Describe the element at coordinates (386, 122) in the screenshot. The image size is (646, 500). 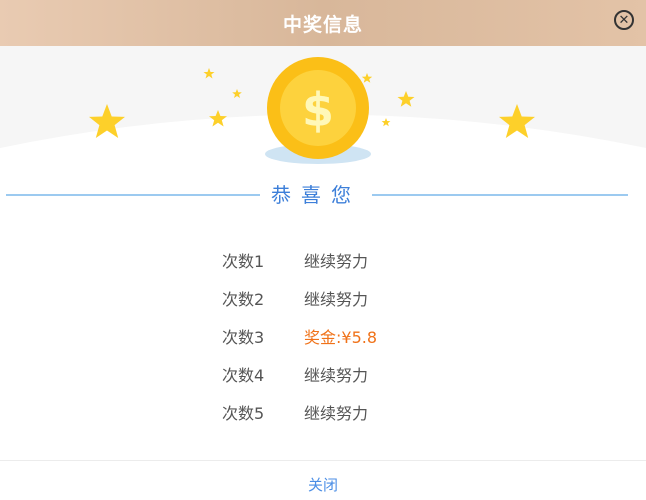
I see `star-icon` at that location.